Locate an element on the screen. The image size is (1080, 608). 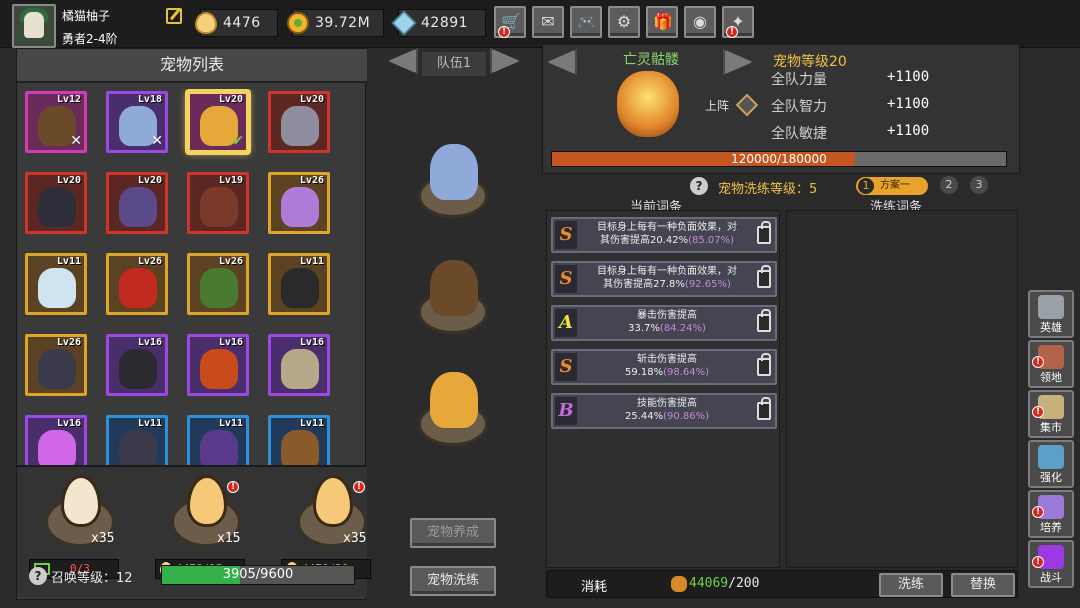
shop-cart-button: 🛒! is located at coordinates (510, 22).